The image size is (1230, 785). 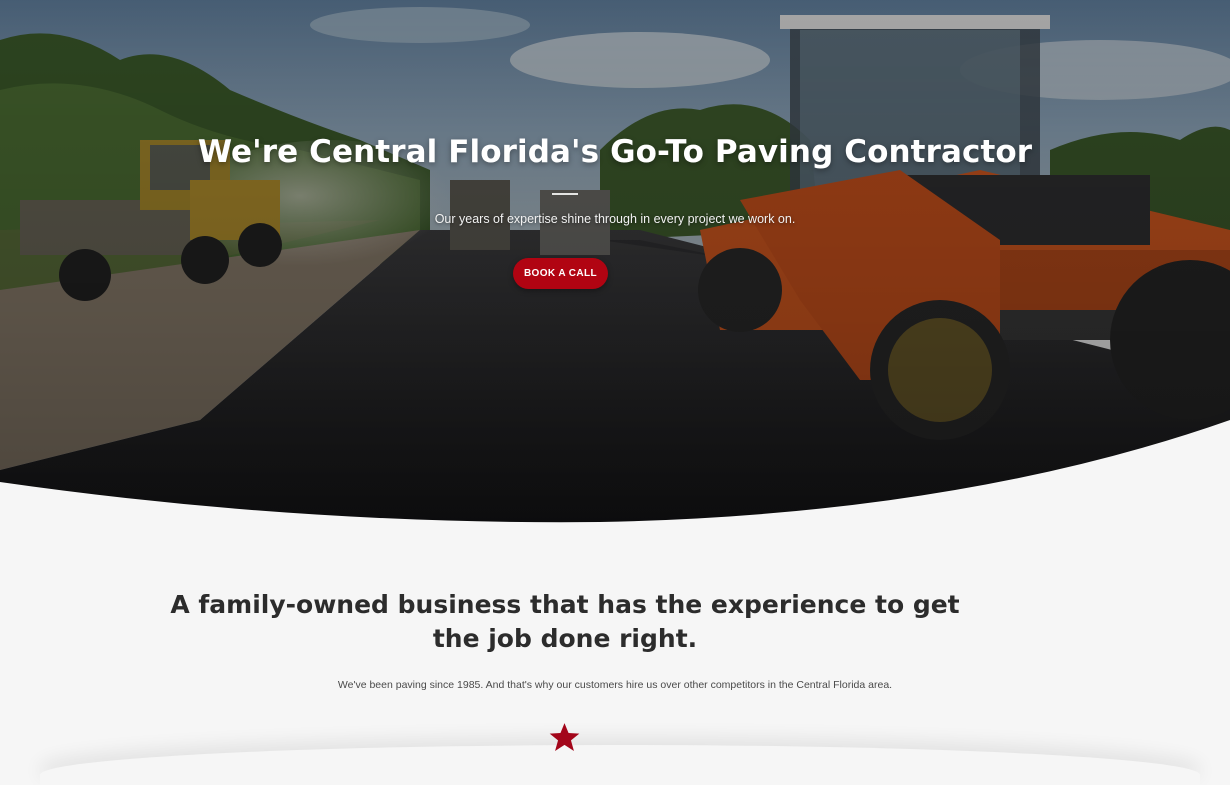 What do you see at coordinates (564, 737) in the screenshot?
I see `star-icon` at bounding box center [564, 737].